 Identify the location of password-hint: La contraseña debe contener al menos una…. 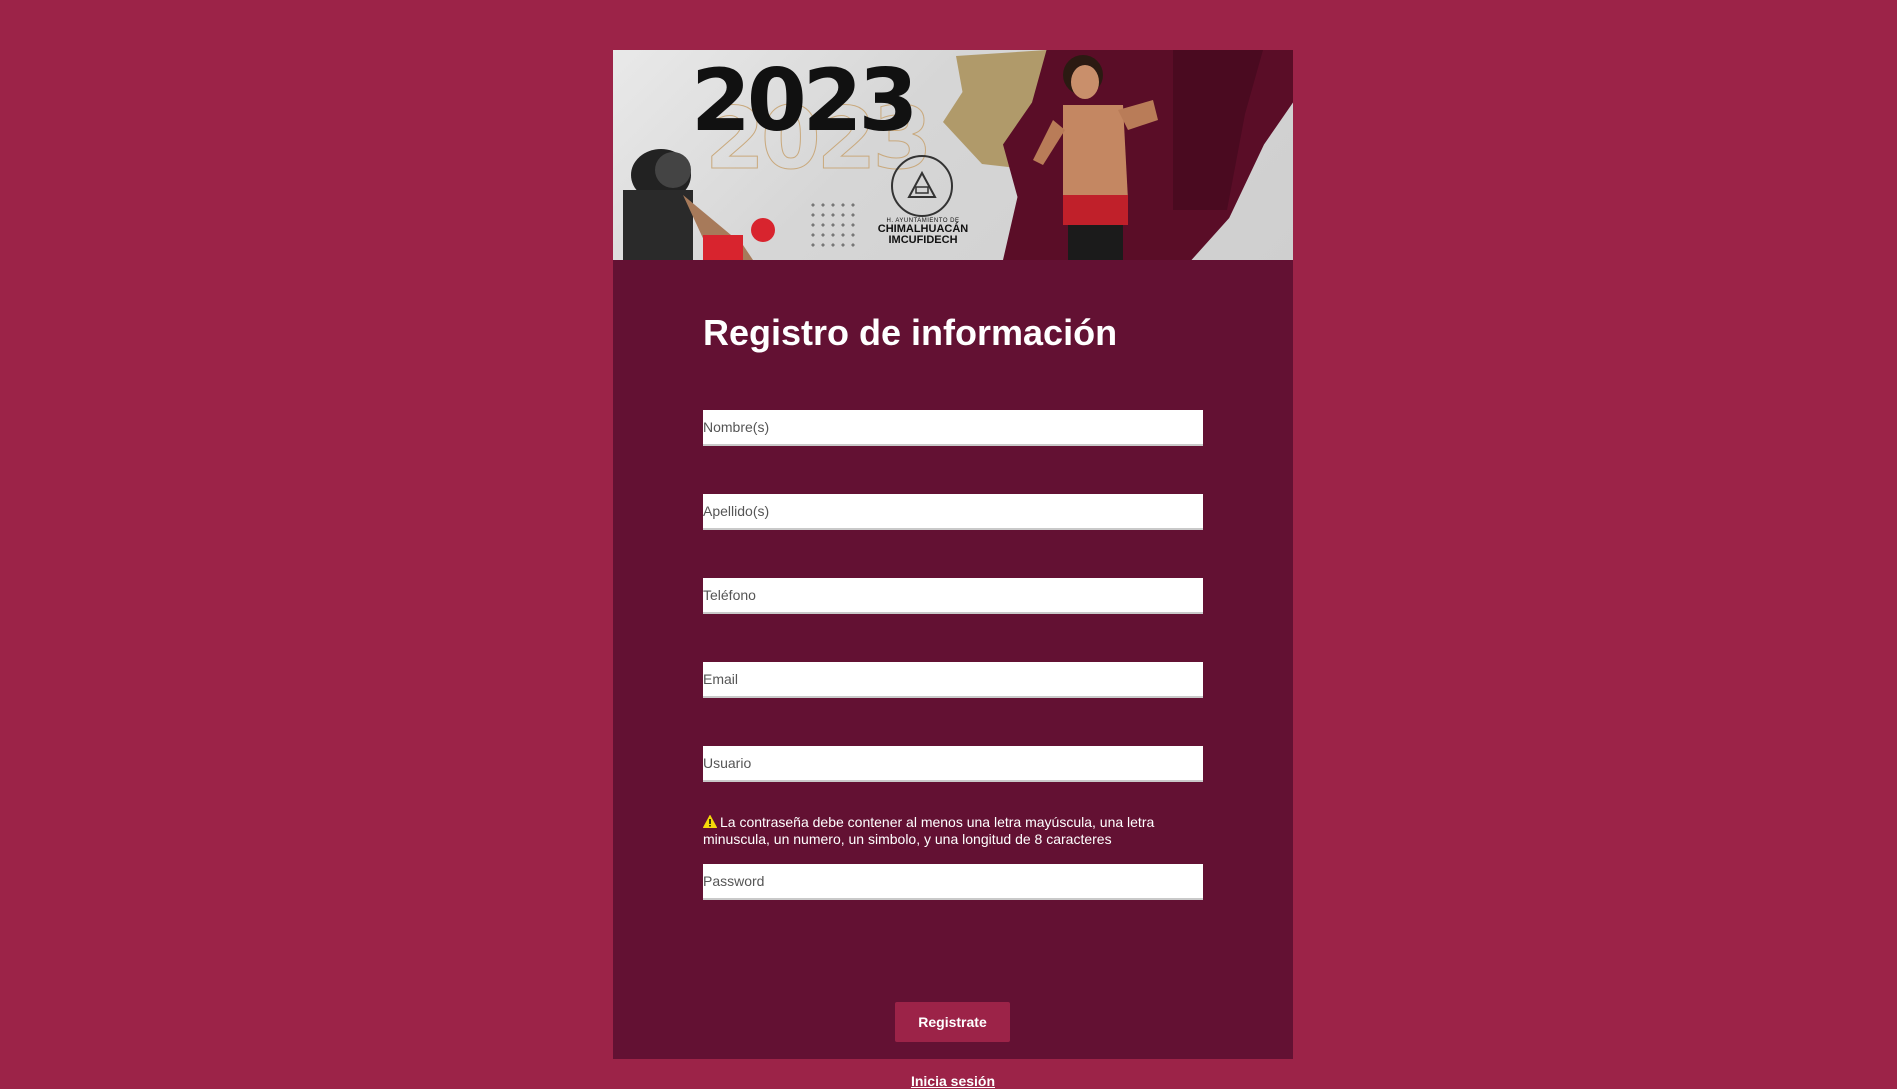
(953, 831).